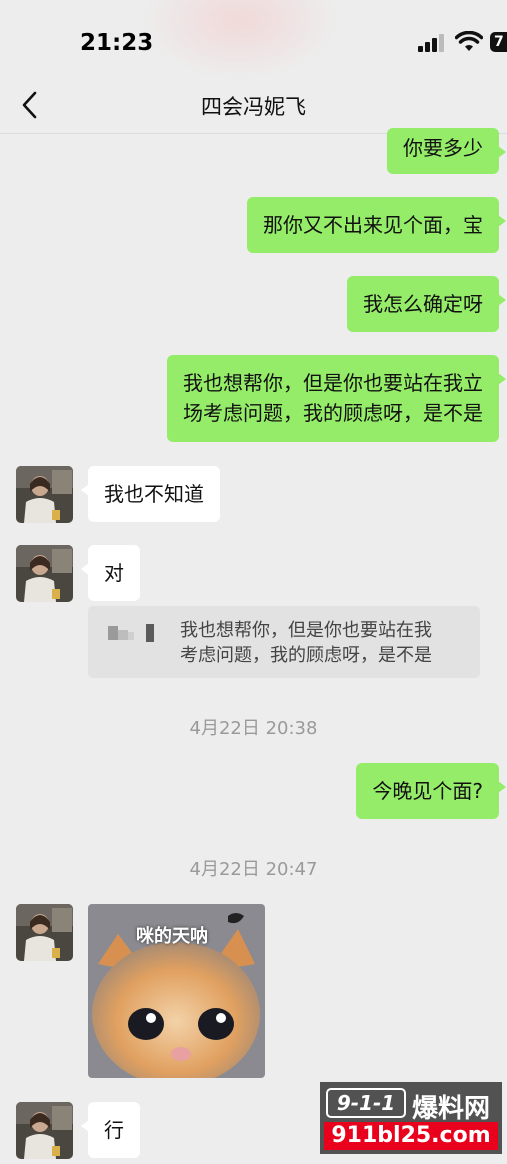  Describe the element at coordinates (110, 1130) in the screenshot. I see `received-message-bubble: 行` at that location.